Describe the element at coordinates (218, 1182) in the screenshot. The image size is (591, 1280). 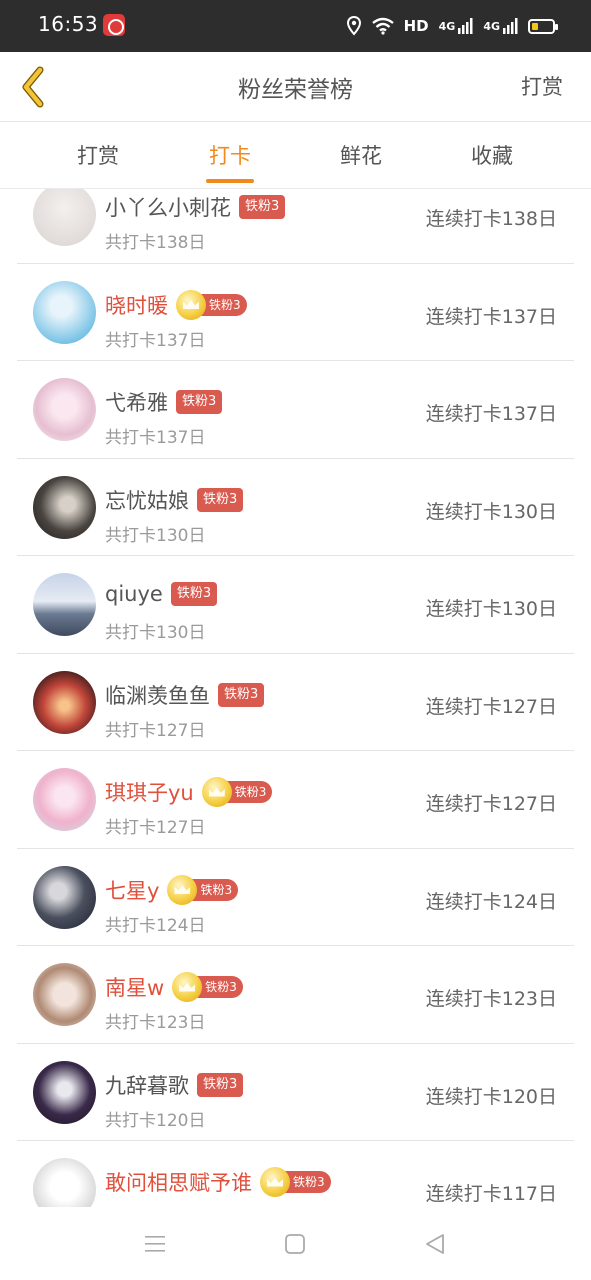
I see `fan-name: 敢问相思赋予谁 铁粉3` at that location.